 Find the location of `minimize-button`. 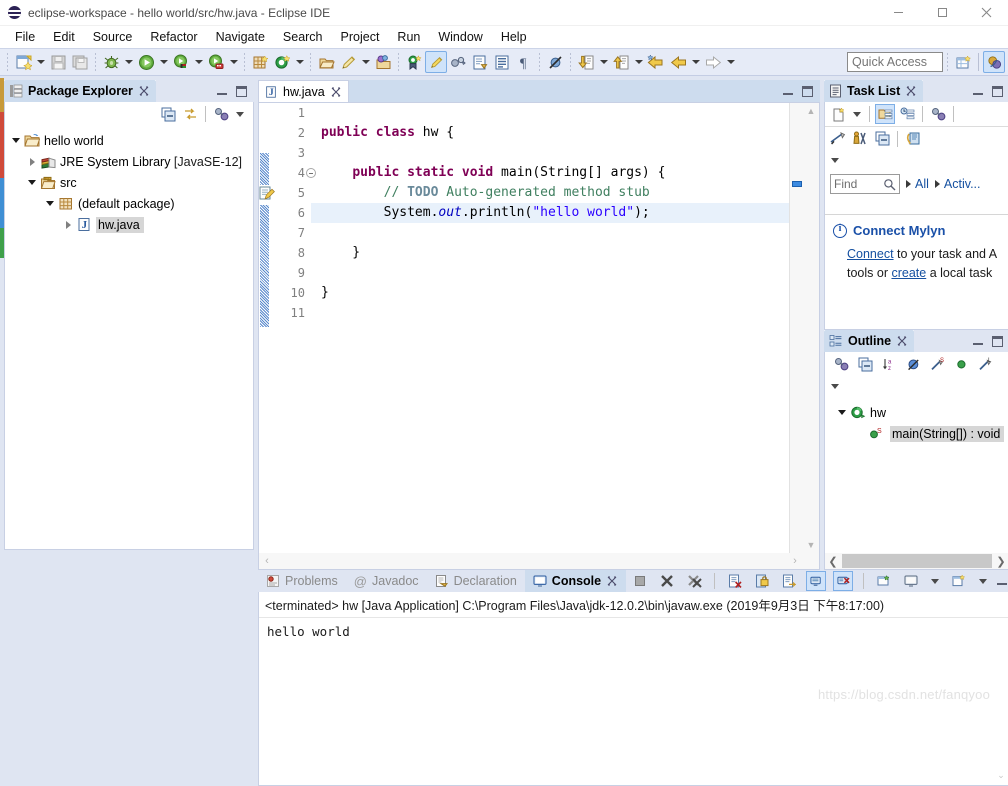

minimize-button is located at coordinates (898, 13).